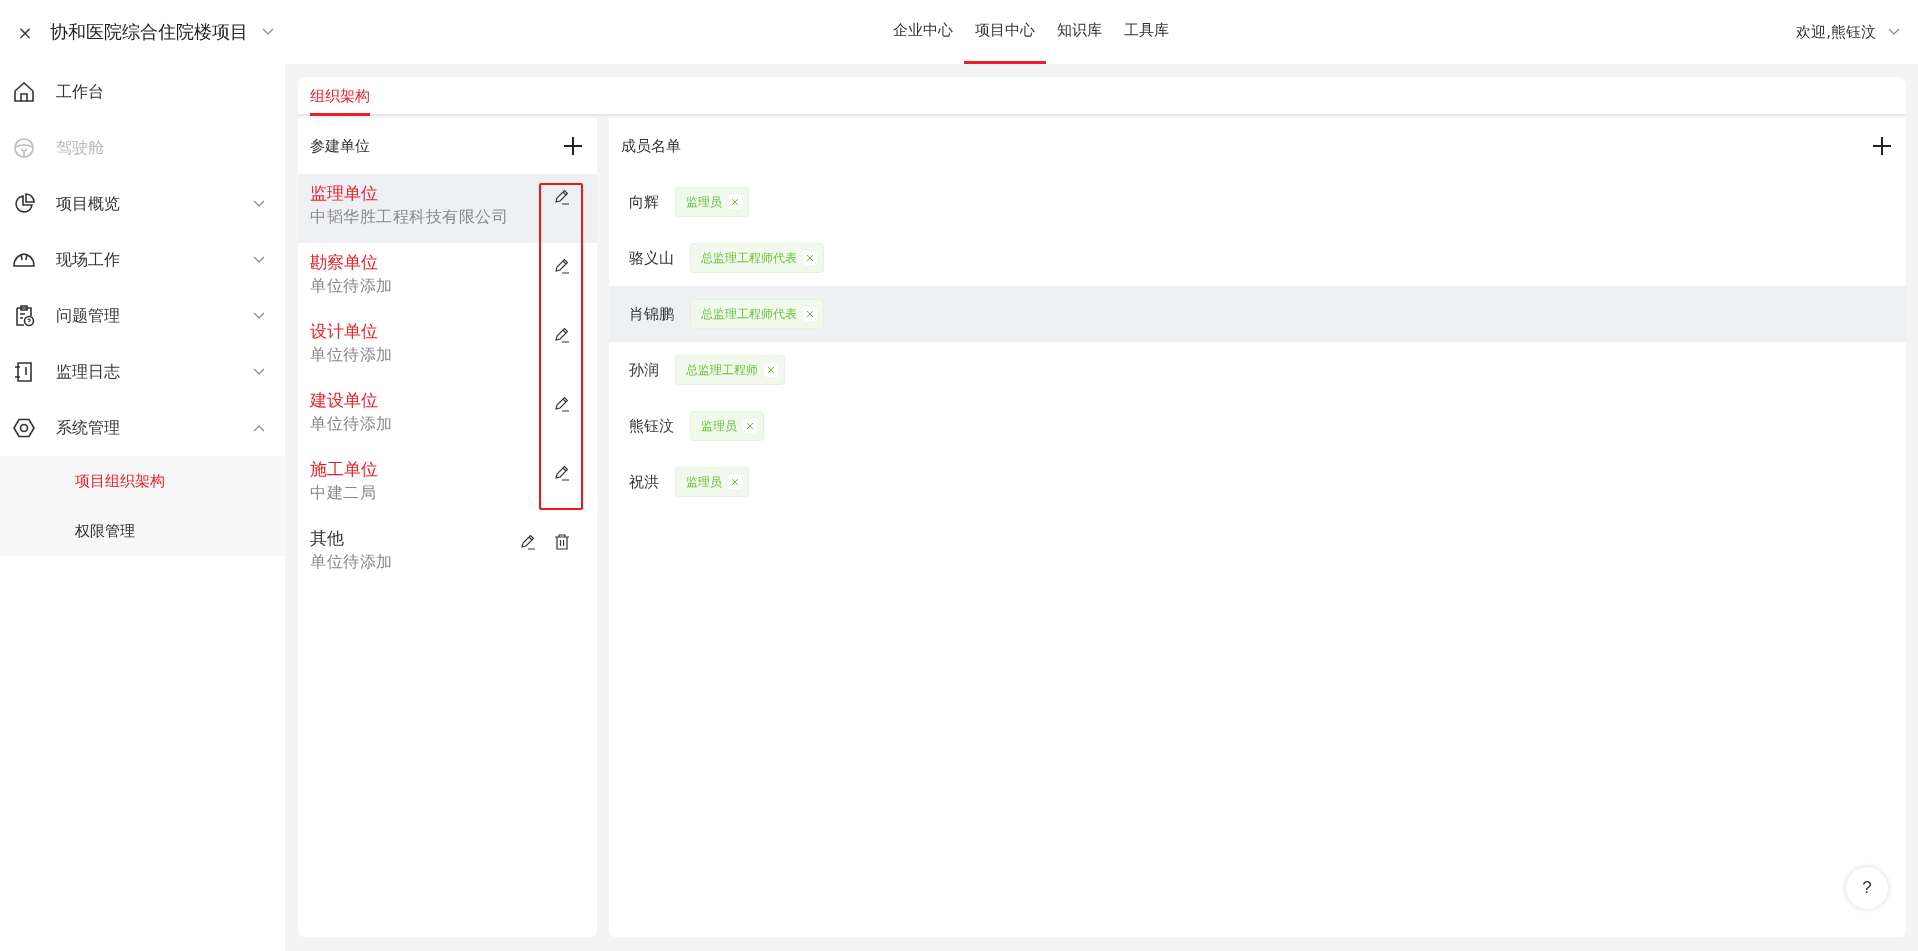 This screenshot has width=1918, height=951. I want to click on unit-company: 中韬华胜工程科技有限公司, so click(409, 217).